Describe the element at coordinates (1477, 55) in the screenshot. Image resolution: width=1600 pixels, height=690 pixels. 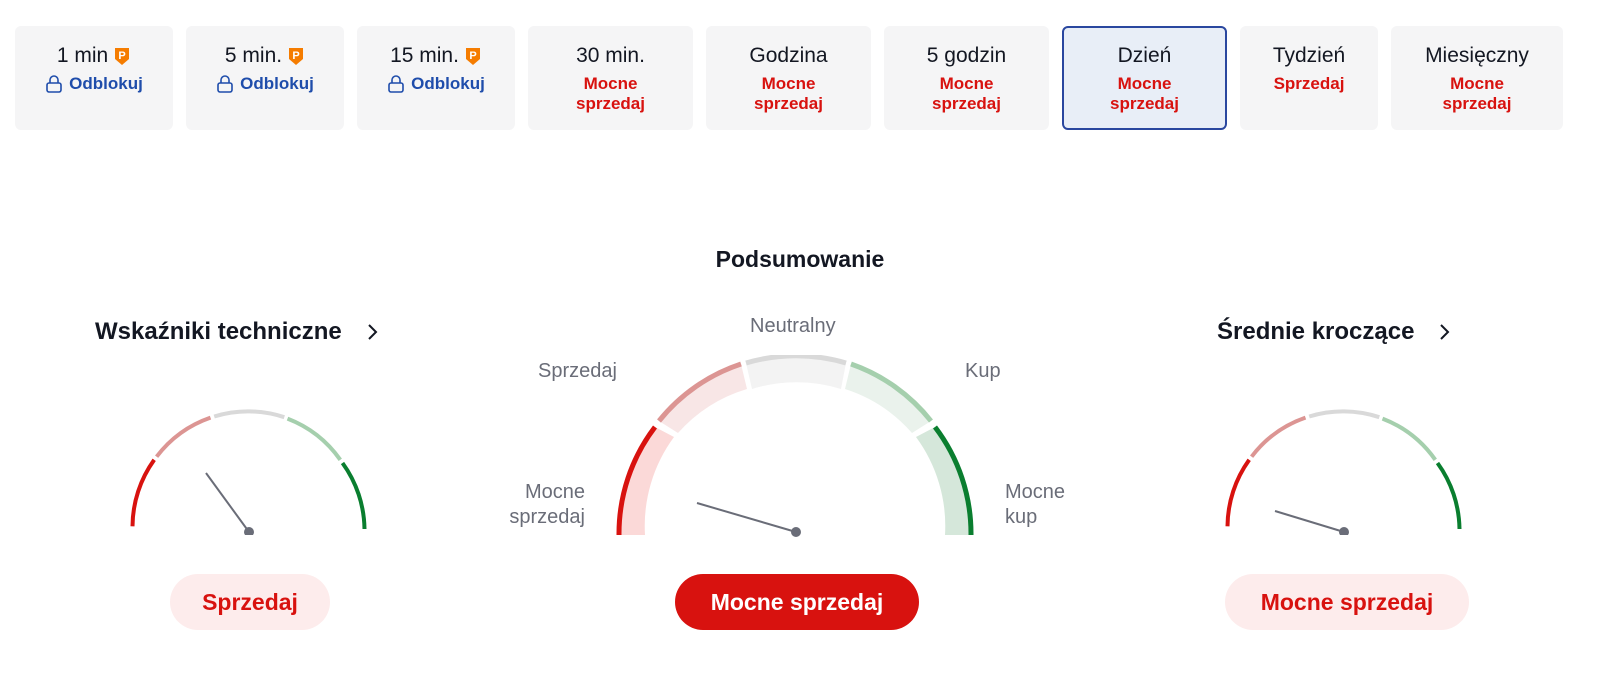
I see `tab-label: Miesięczny` at that location.